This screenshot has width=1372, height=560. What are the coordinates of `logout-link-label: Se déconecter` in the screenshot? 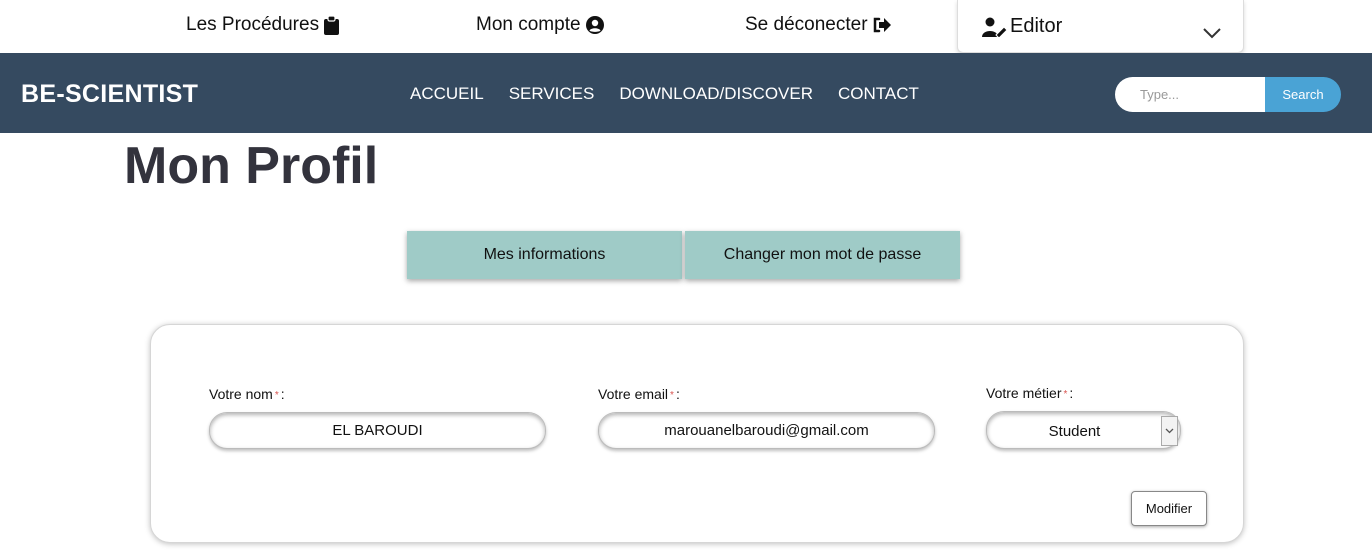 It's located at (806, 24).